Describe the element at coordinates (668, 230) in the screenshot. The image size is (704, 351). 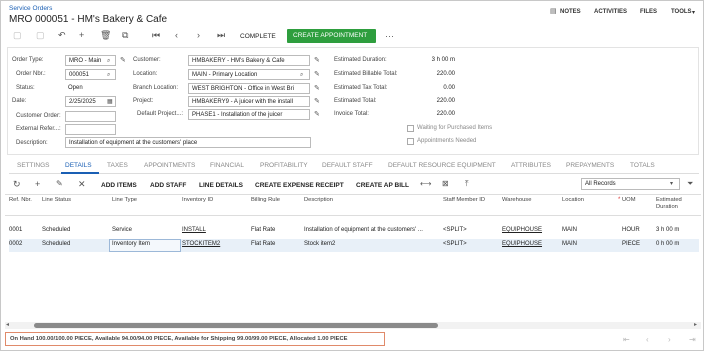
I see `cell-estimated-duration: 3 h 00 m` at that location.